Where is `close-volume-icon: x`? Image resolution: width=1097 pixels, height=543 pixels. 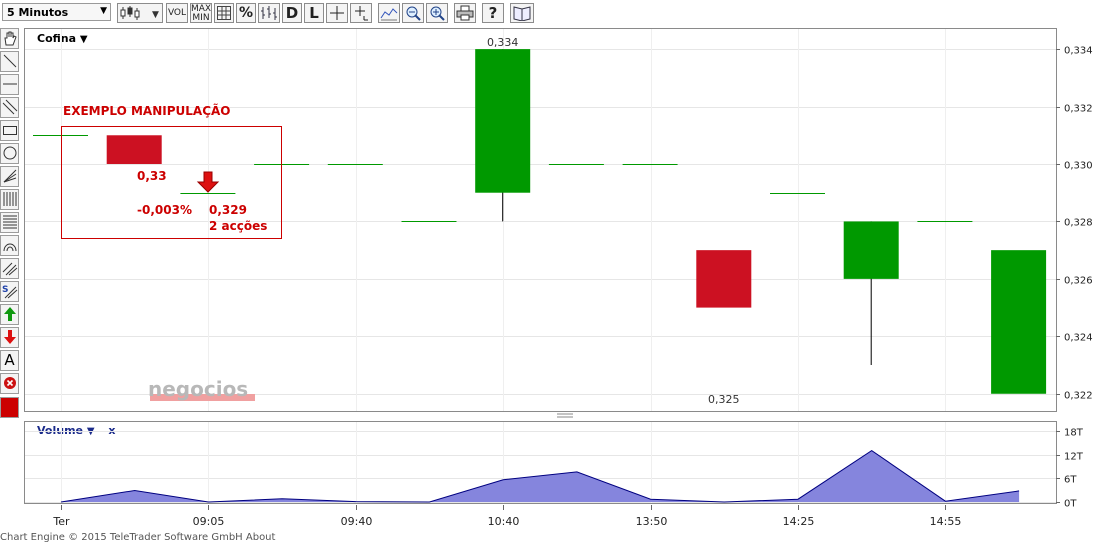
close-volume-icon: x is located at coordinates (111, 430).